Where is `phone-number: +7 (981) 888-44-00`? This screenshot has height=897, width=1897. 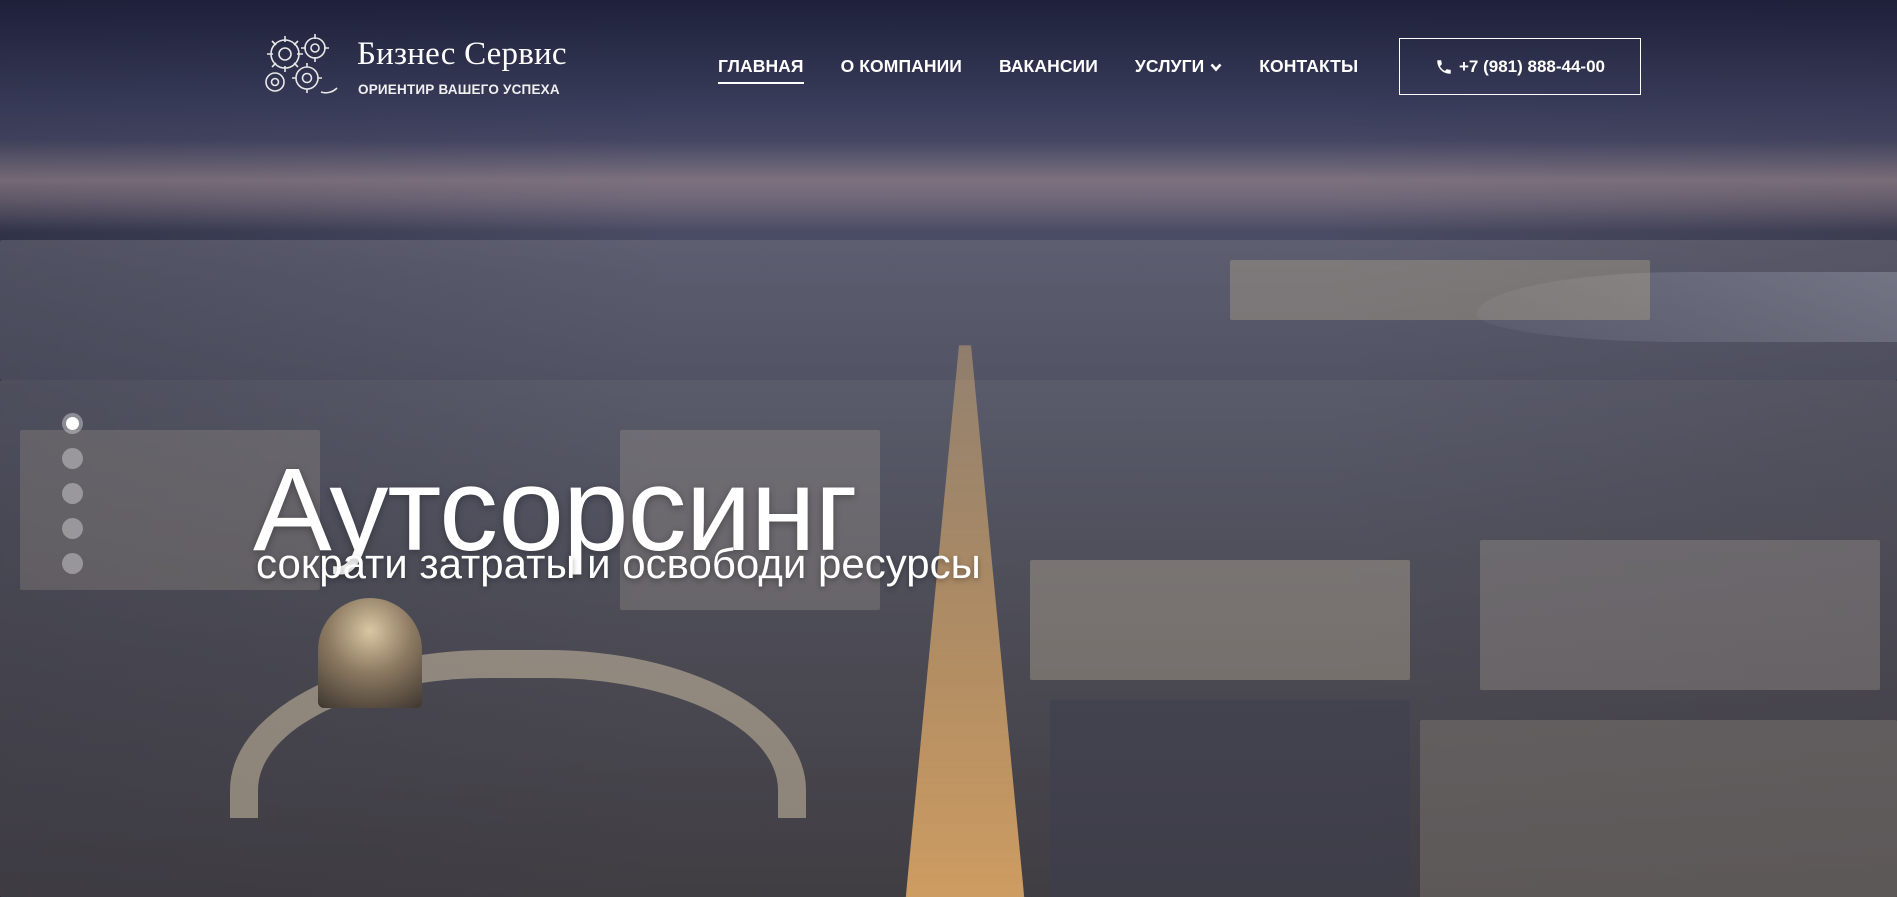
phone-number: +7 (981) 888-44-00 is located at coordinates (1532, 66).